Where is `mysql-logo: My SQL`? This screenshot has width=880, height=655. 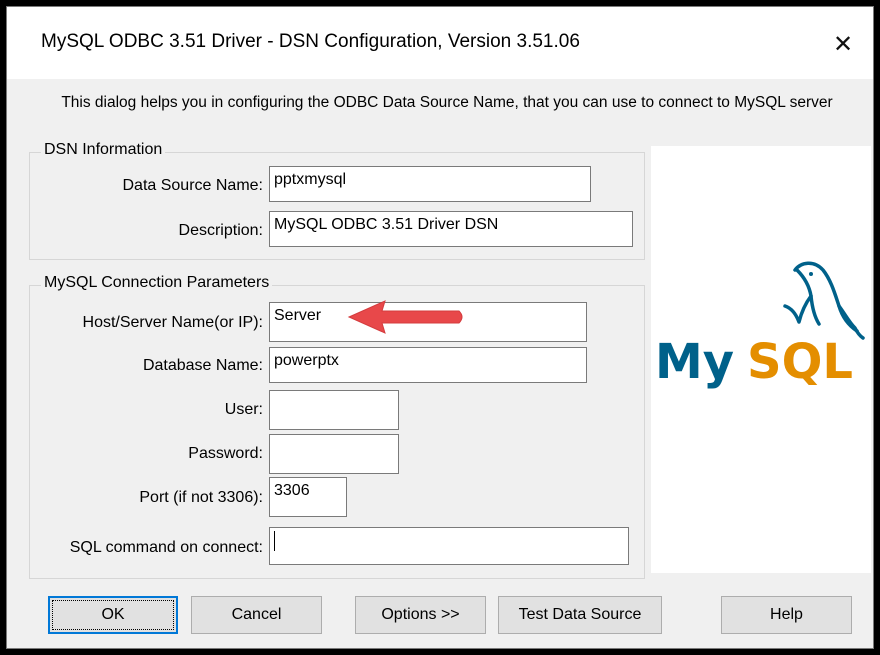 mysql-logo: My SQL is located at coordinates (760, 325).